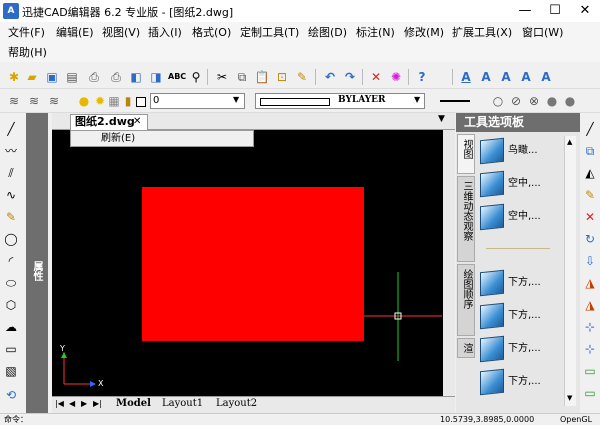 The height and width of the screenshot is (425, 600). Describe the element at coordinates (137, 122) in the screenshot. I see `tab-close-icon: ✕` at that location.